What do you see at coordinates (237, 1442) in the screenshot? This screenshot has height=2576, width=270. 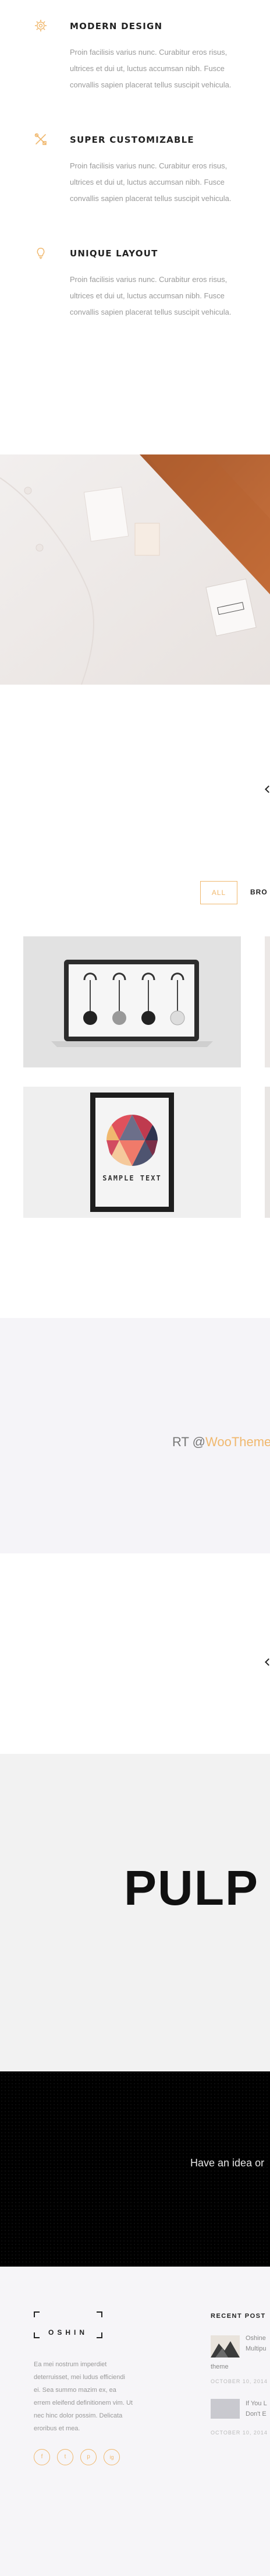 I see `tweet-handle-link: WooThemes:` at bounding box center [237, 1442].